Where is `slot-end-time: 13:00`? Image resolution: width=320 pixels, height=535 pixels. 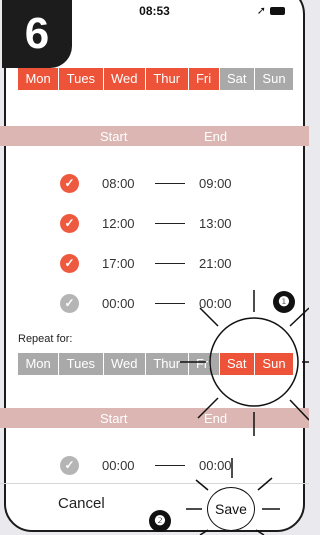 slot-end-time: 13:00 is located at coordinates (215, 223).